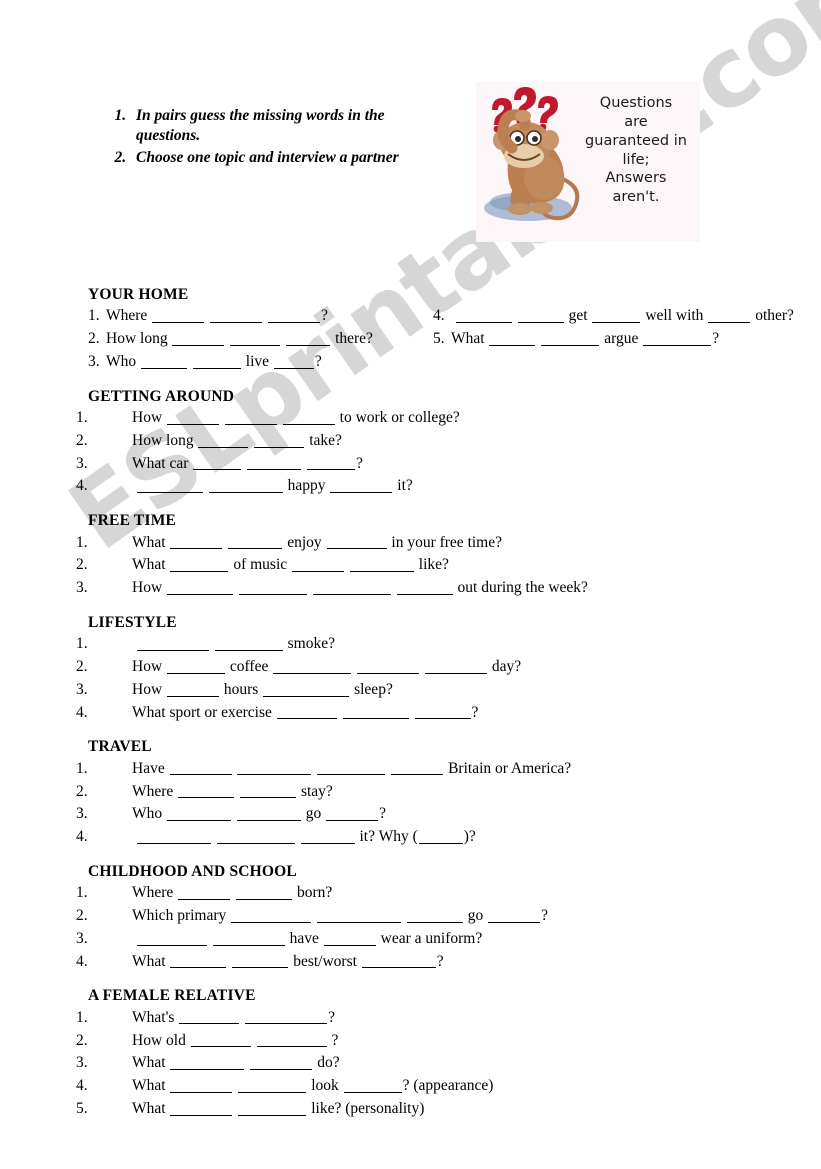  I want to click on caption-line: Questions, so click(636, 103).